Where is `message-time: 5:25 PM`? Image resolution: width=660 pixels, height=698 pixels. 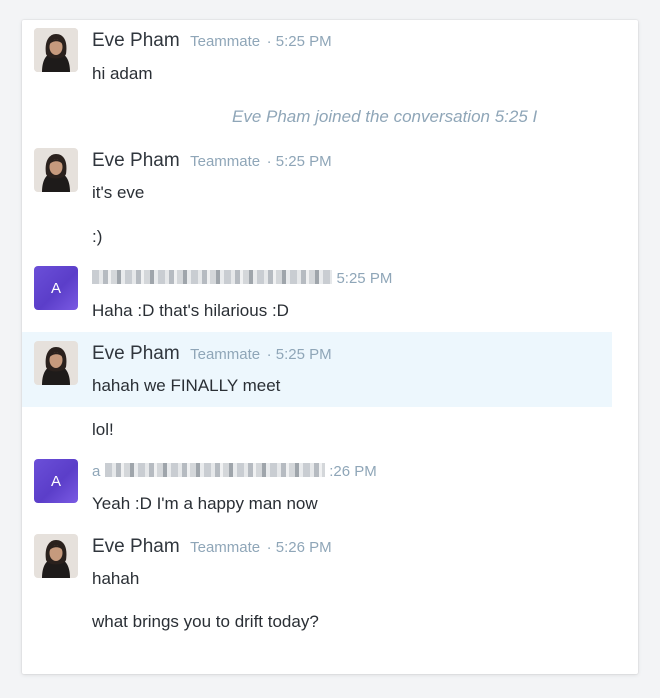 message-time: 5:25 PM is located at coordinates (364, 278).